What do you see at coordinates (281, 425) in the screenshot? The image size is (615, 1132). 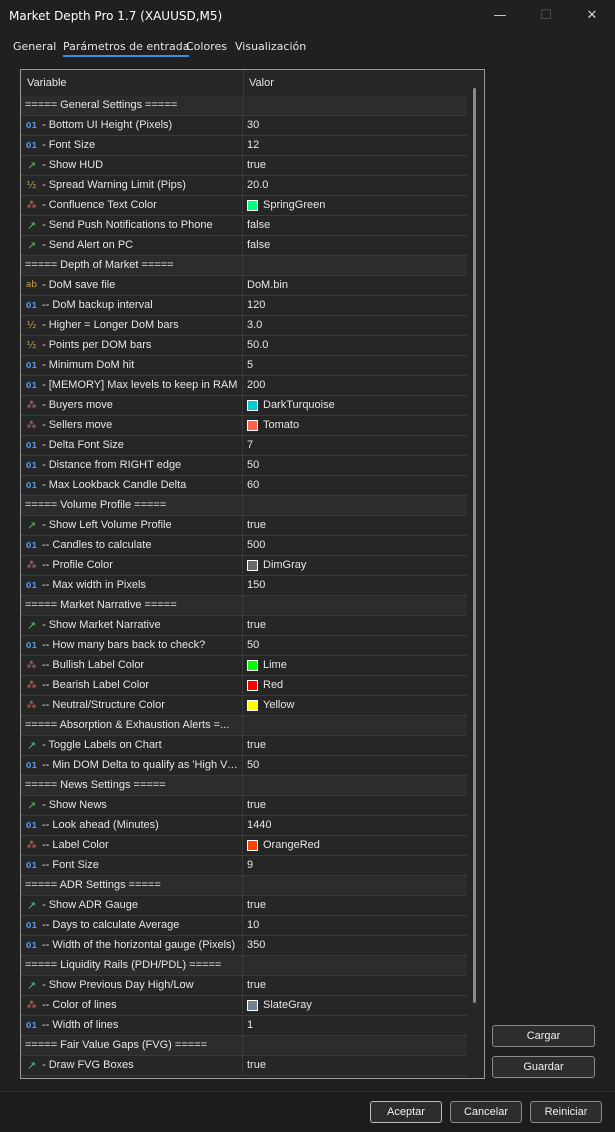 I see `parameter-value: Tomato` at bounding box center [281, 425].